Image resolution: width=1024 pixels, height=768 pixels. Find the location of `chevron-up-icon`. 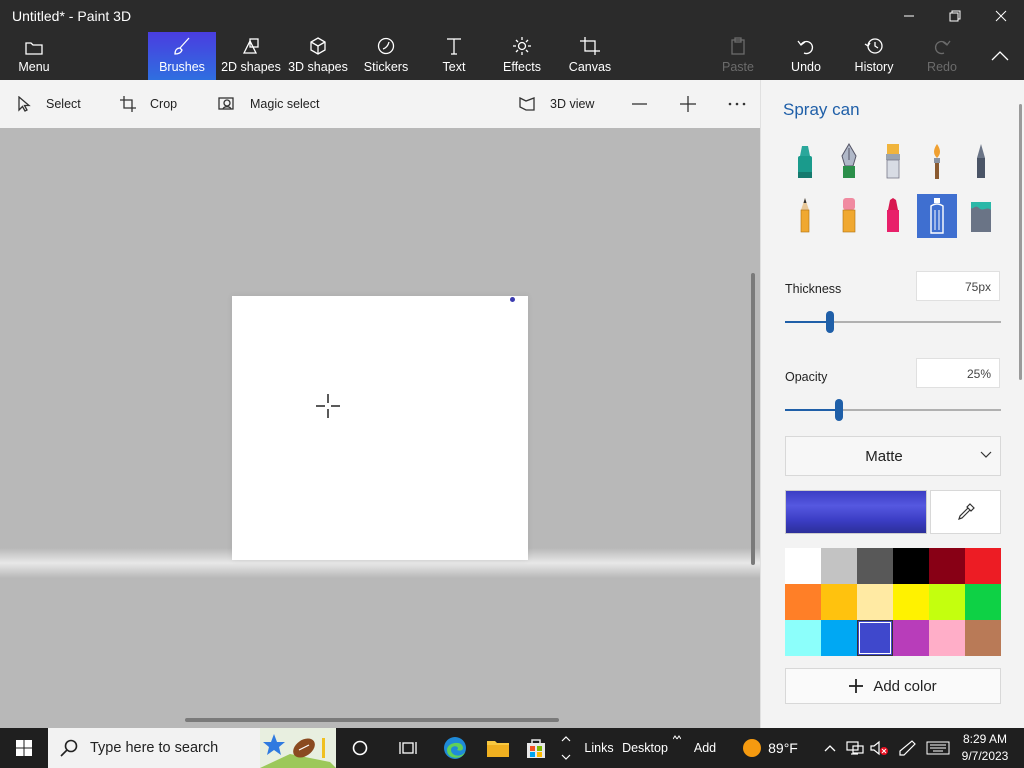

chevron-up-icon is located at coordinates (830, 748).